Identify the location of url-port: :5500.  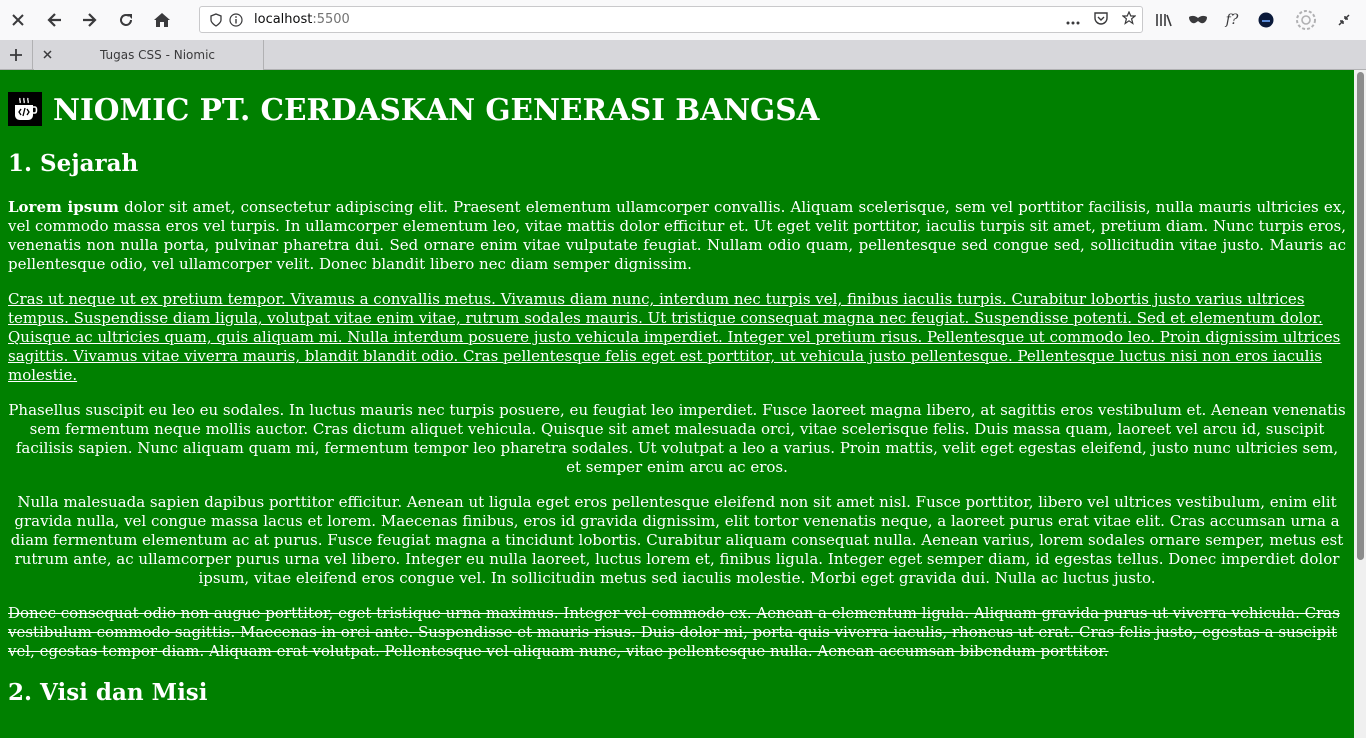
(331, 19).